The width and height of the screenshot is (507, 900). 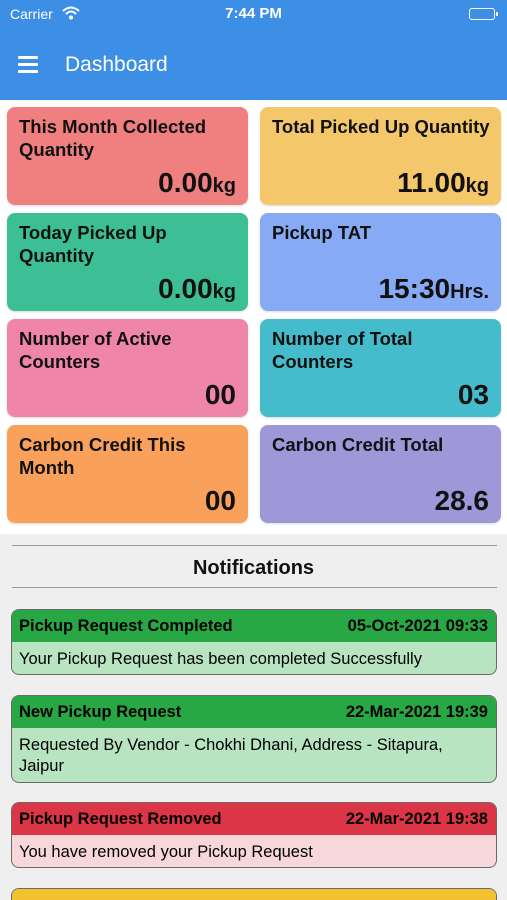 What do you see at coordinates (120, 819) in the screenshot?
I see `notification-title: Pickup Request Removed` at bounding box center [120, 819].